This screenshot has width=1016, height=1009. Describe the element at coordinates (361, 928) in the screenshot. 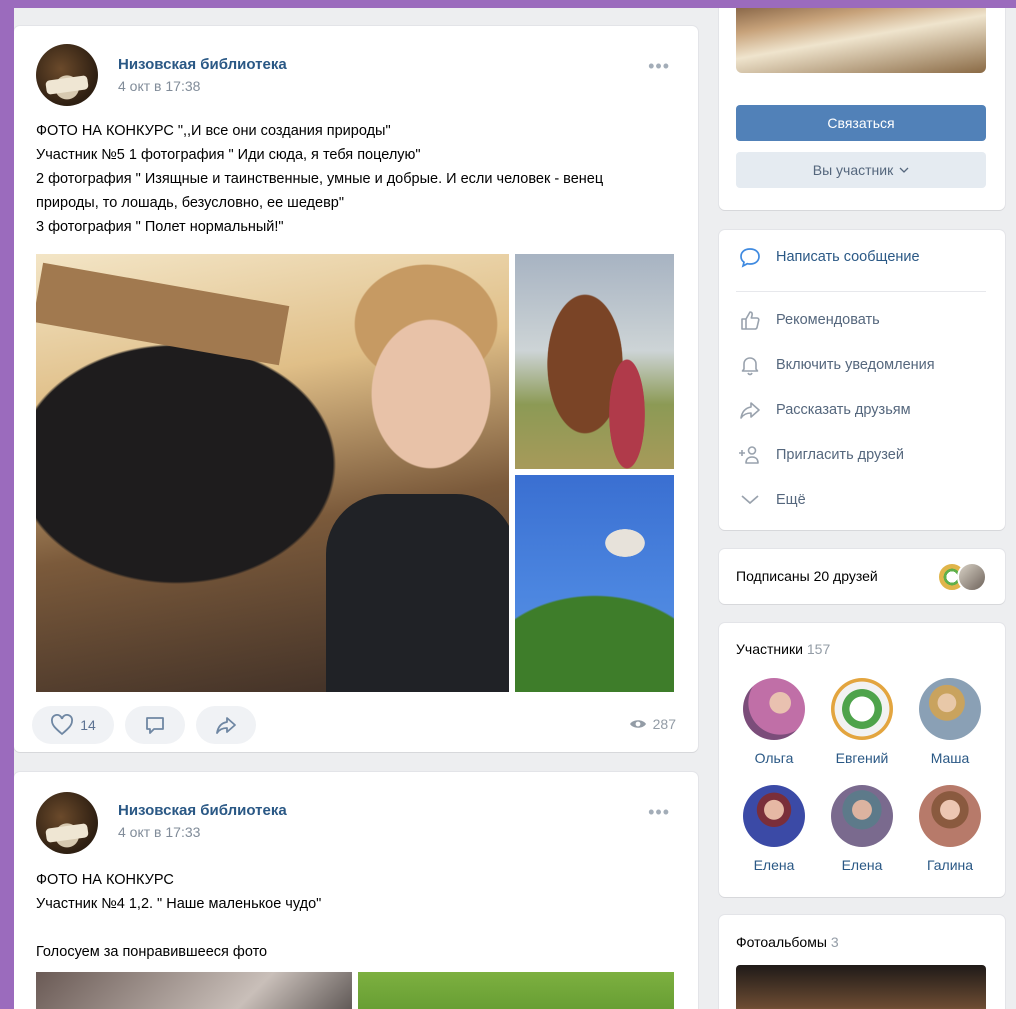

I see `post-text-line` at that location.